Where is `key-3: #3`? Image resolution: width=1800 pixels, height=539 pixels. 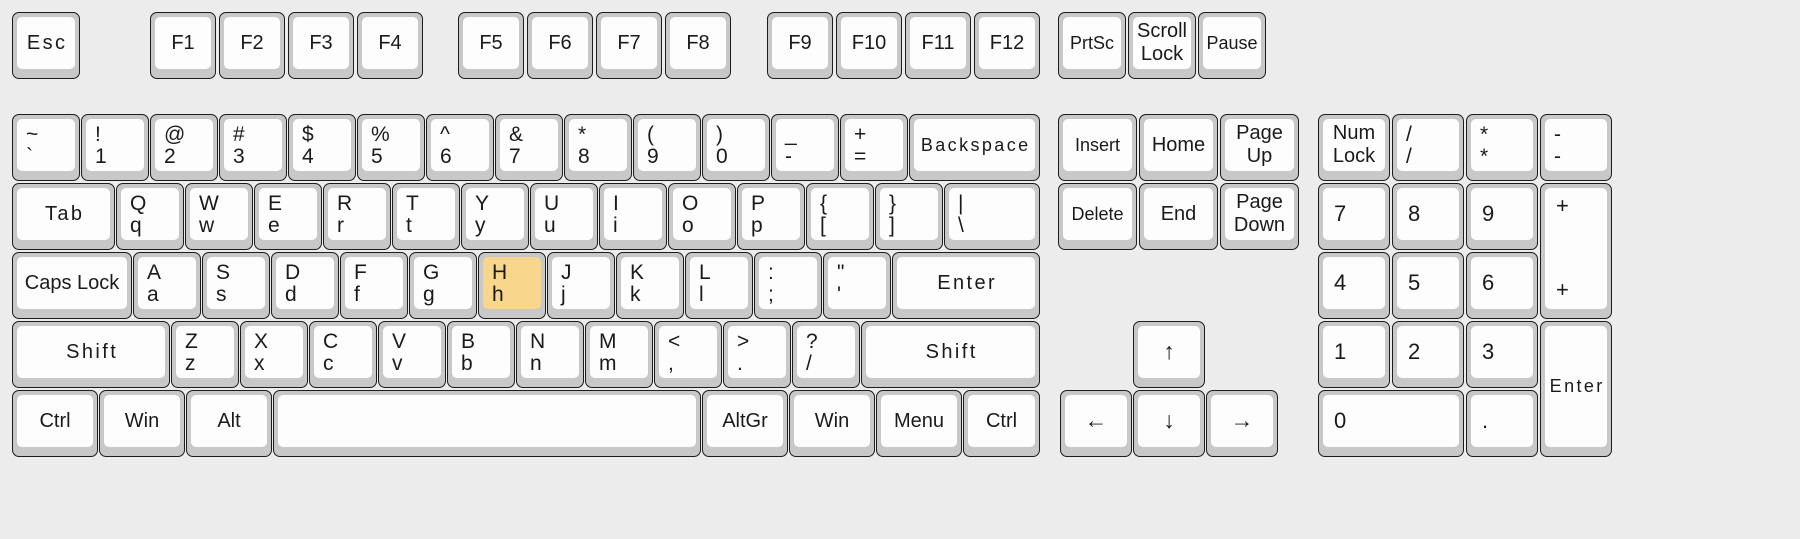 key-3: #3 is located at coordinates (253, 147).